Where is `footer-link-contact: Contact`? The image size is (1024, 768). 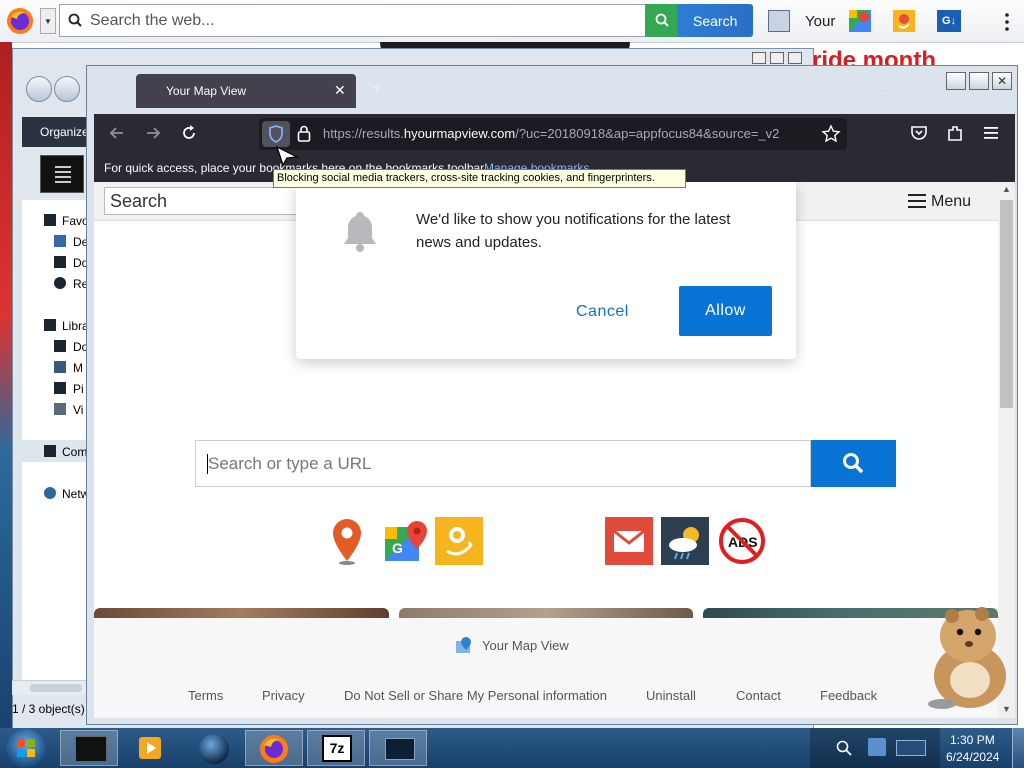 footer-link-contact: Contact is located at coordinates (758, 695).